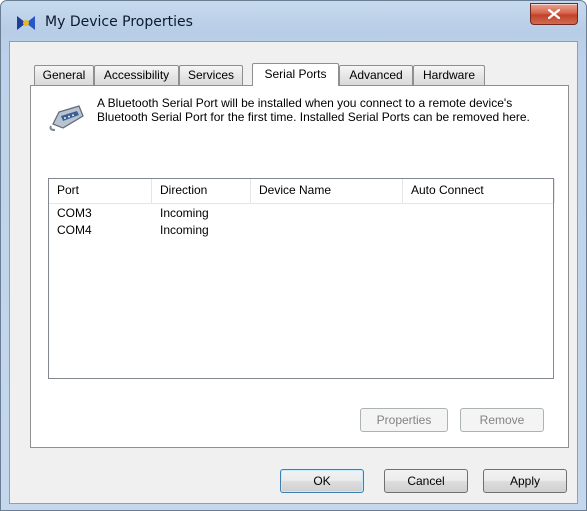  Describe the element at coordinates (525, 481) in the screenshot. I see `apply-button: Apply` at that location.